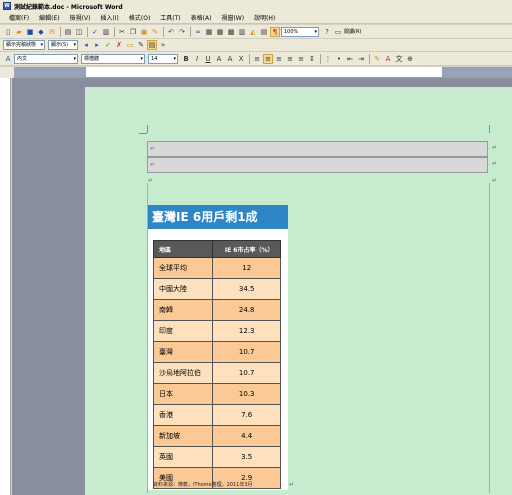 The width and height of the screenshot is (512, 495). I want to click on copy-icon: ❐, so click(133, 32).